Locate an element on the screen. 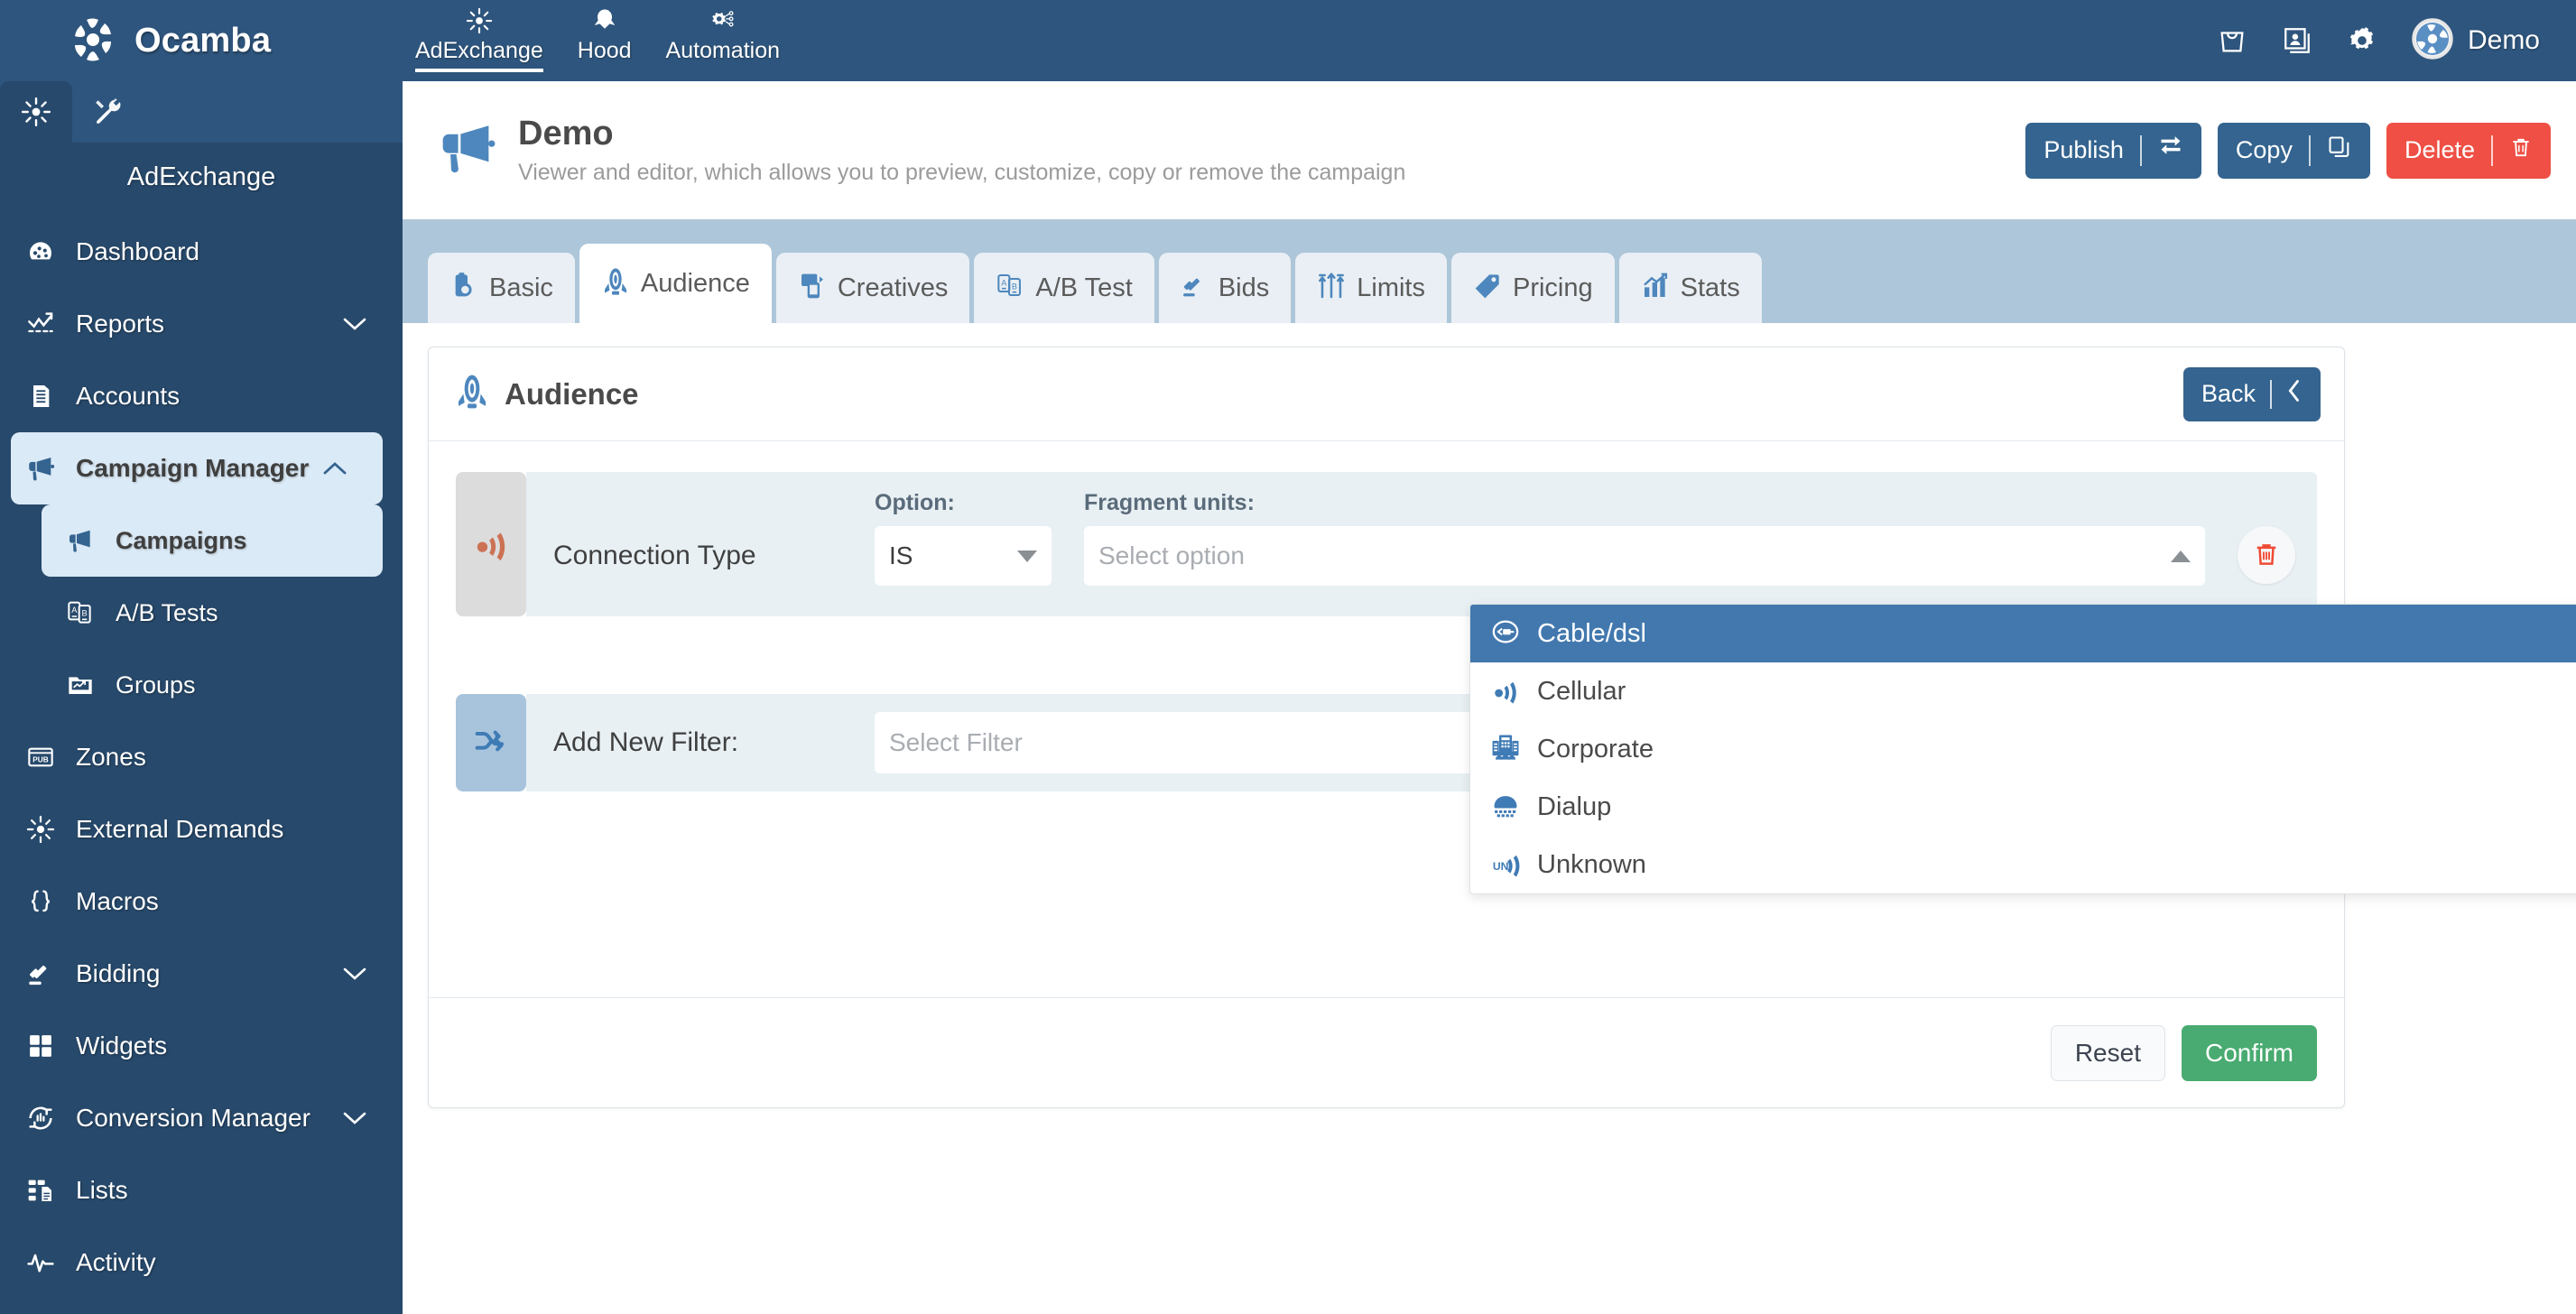 Image resolution: width=2576 pixels, height=1314 pixels. filter-badge is located at coordinates (491, 544).